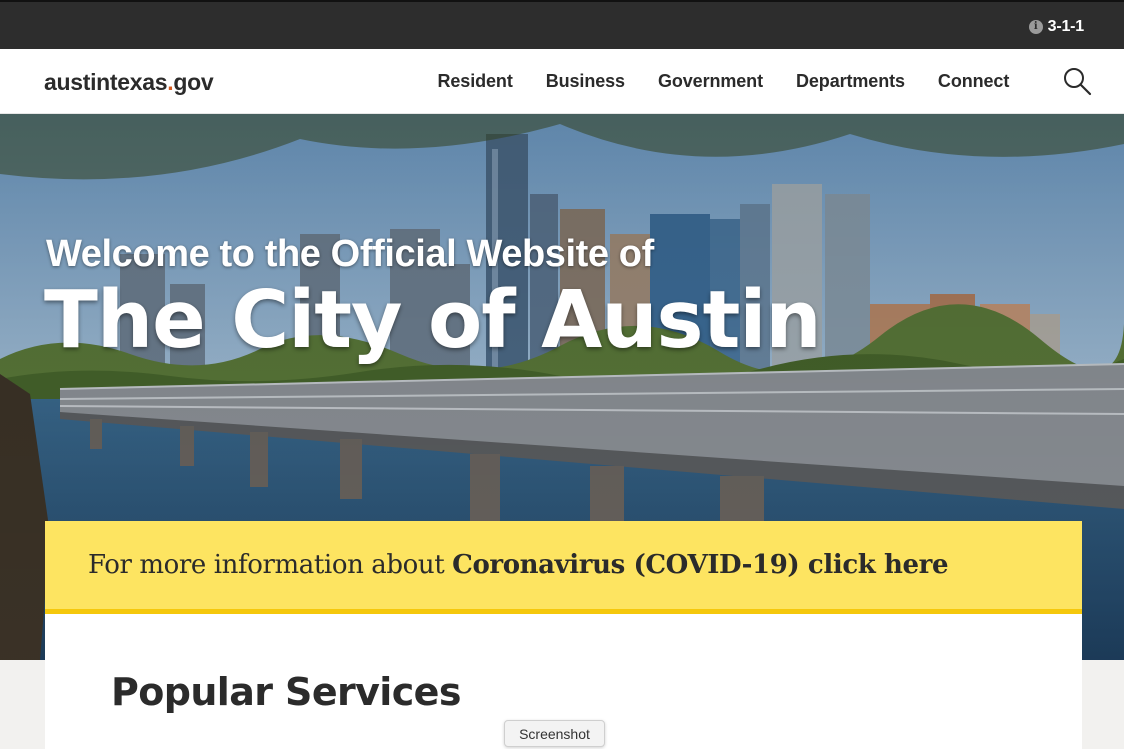  I want to click on nav-item-business: Business, so click(585, 81).